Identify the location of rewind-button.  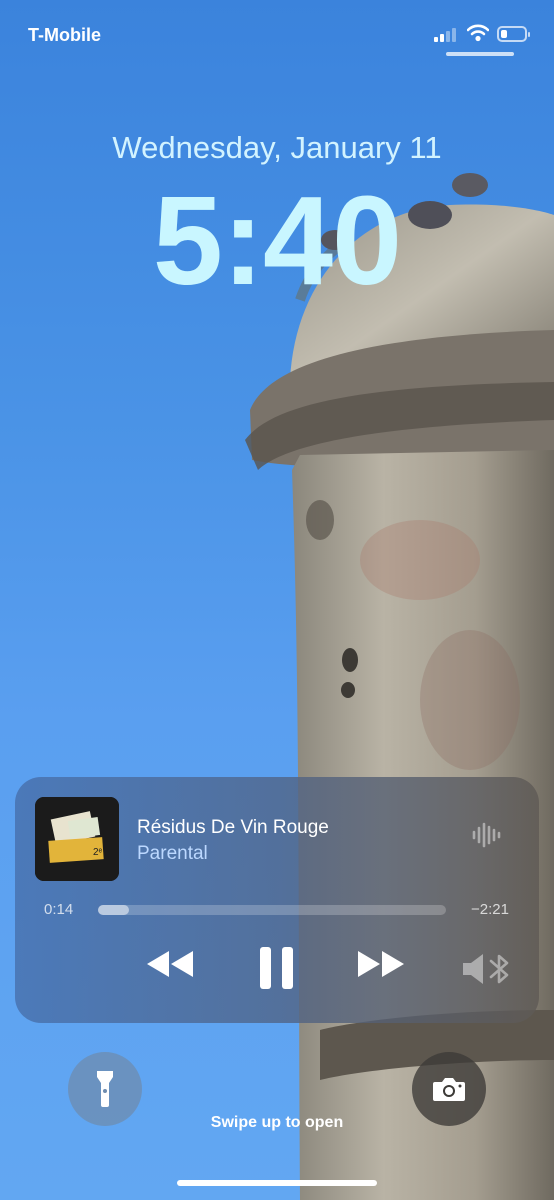
(170, 966).